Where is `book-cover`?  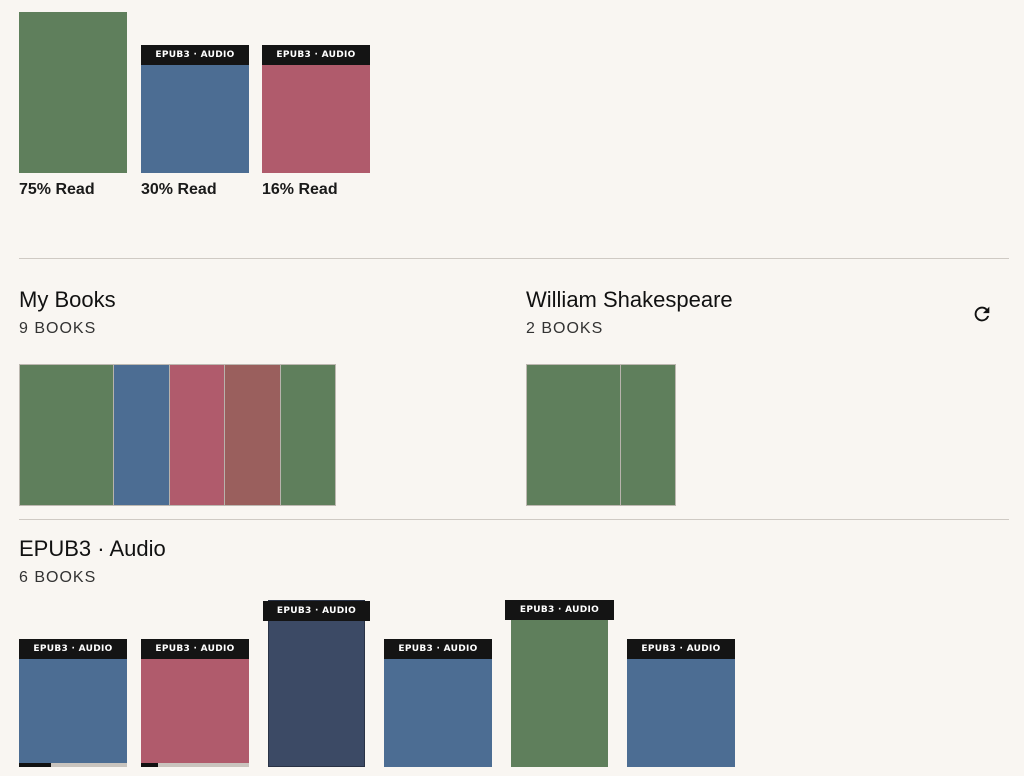
book-cover is located at coordinates (73, 92).